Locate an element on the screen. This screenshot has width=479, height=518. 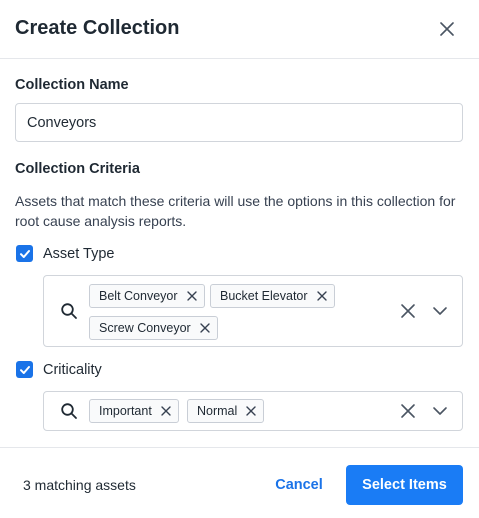
collection-name-label: Collection Name is located at coordinates (72, 85).